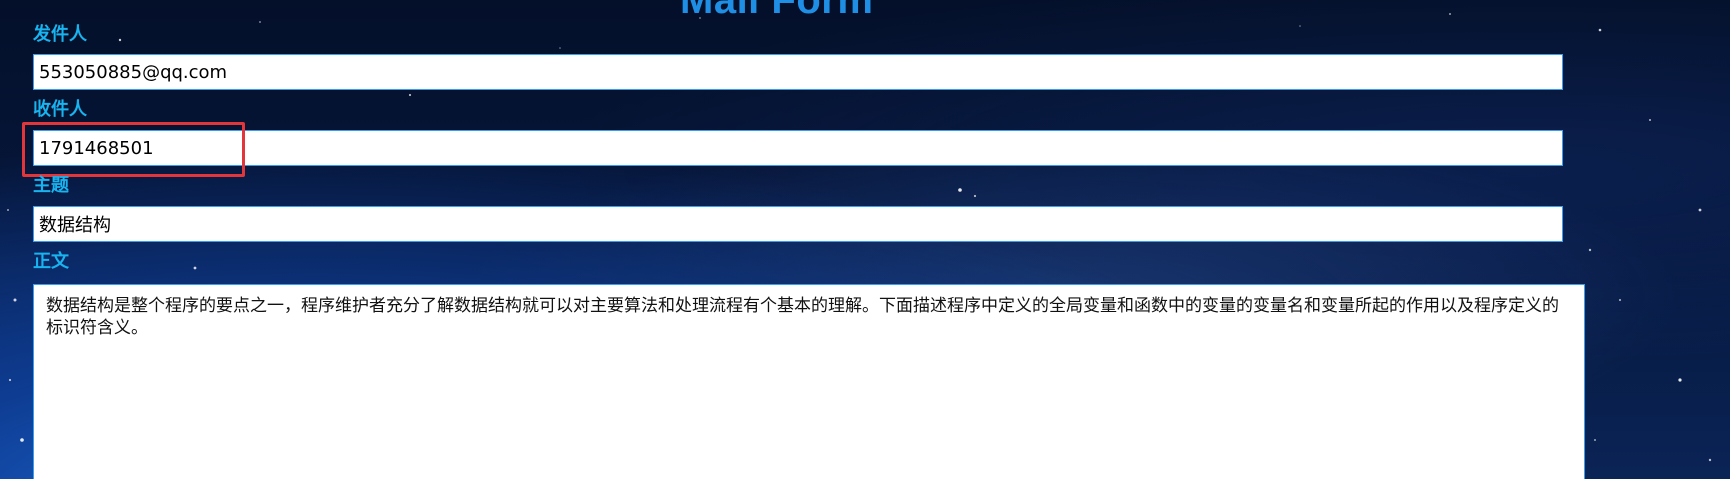 The height and width of the screenshot is (479, 1730). Describe the element at coordinates (60, 34) in the screenshot. I see `sender-label: 发件人` at that location.